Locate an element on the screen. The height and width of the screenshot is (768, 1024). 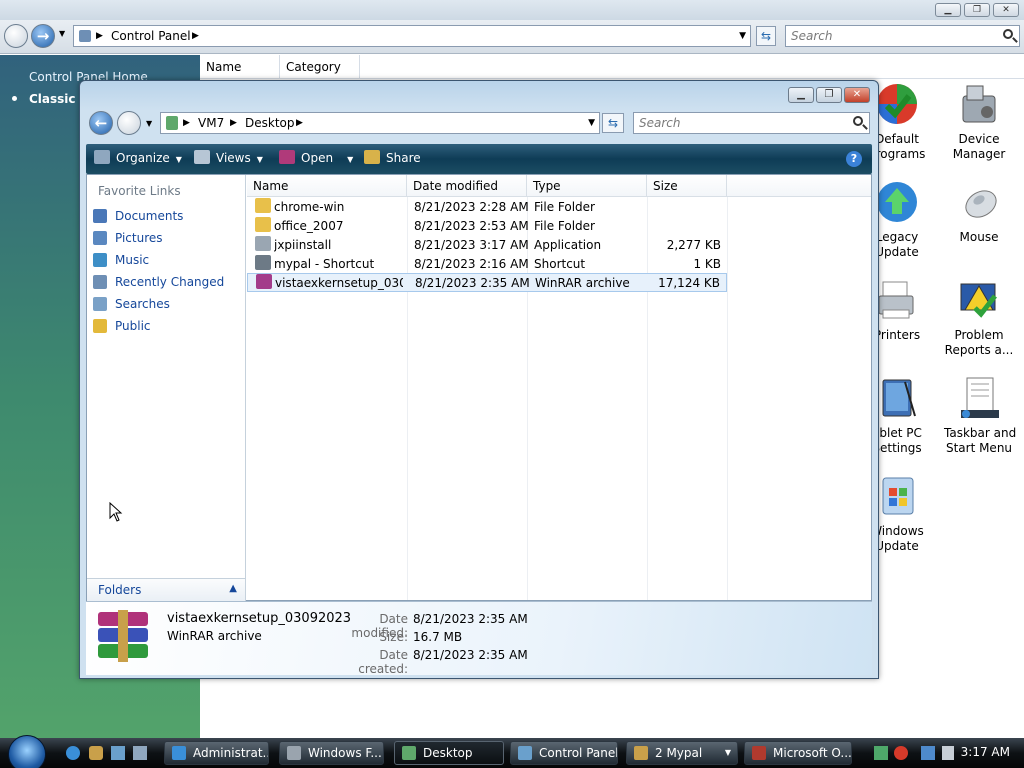
legacy-update-icon is located at coordinates (897, 203).